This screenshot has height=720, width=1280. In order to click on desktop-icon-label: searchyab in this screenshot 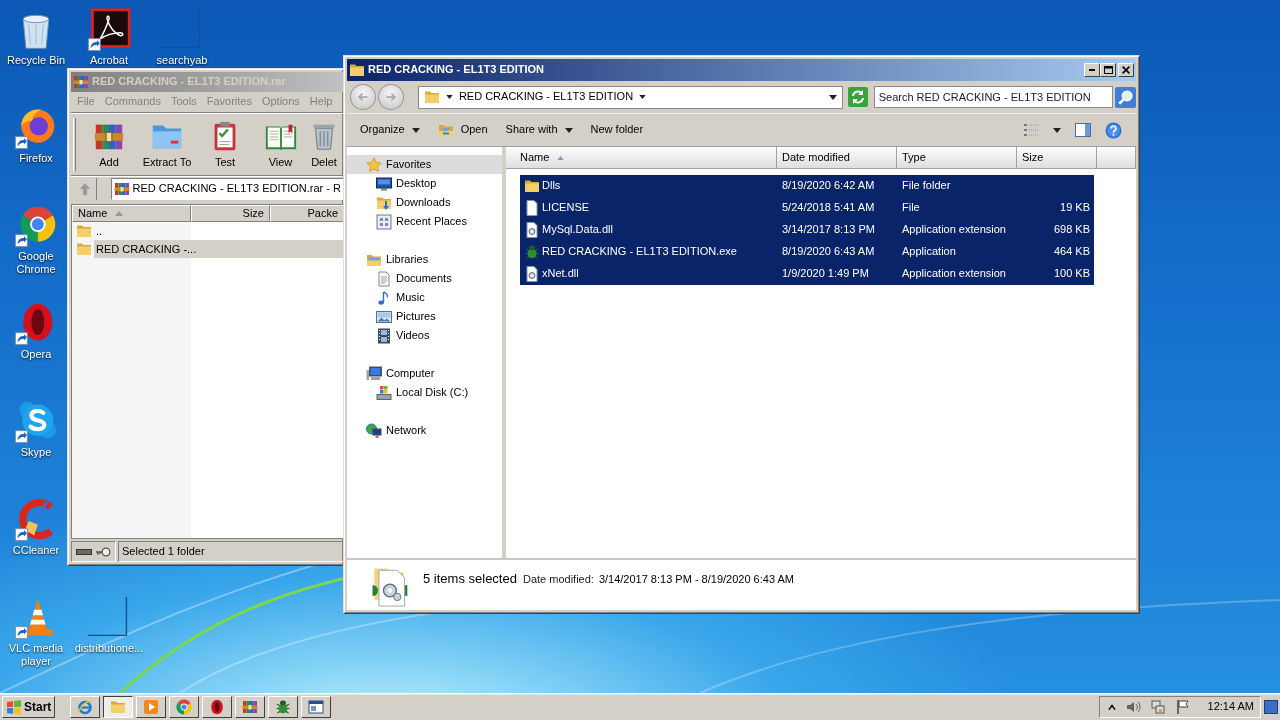, I will do `click(182, 60)`.